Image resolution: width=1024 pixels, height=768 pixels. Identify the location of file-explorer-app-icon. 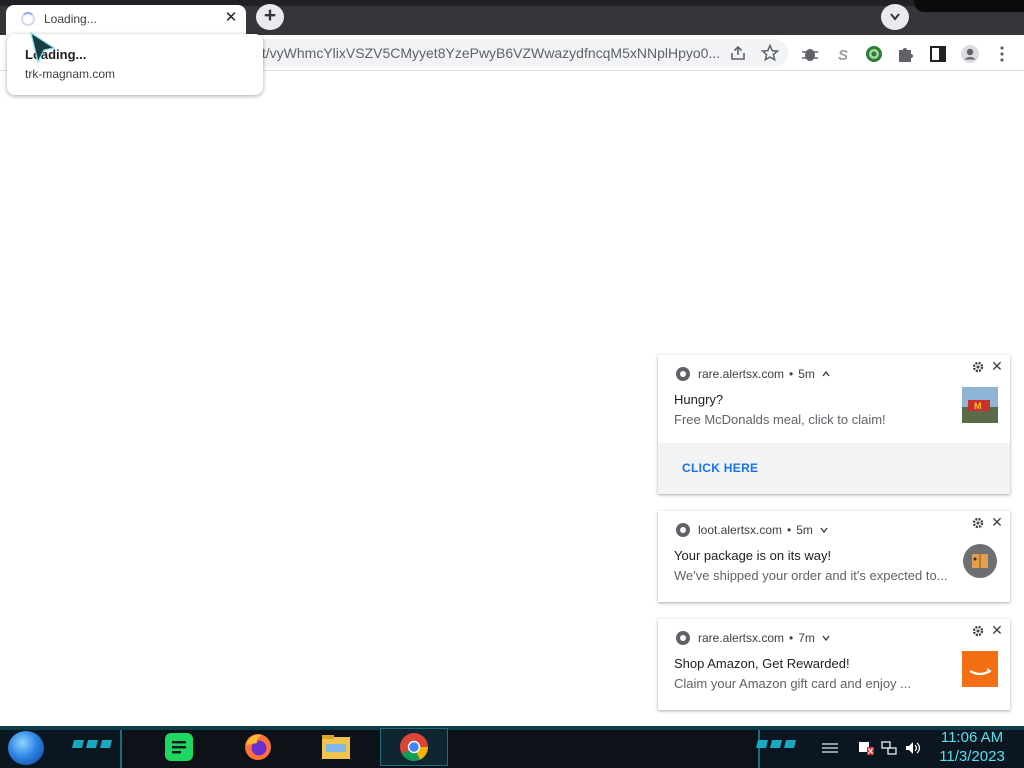
(336, 747).